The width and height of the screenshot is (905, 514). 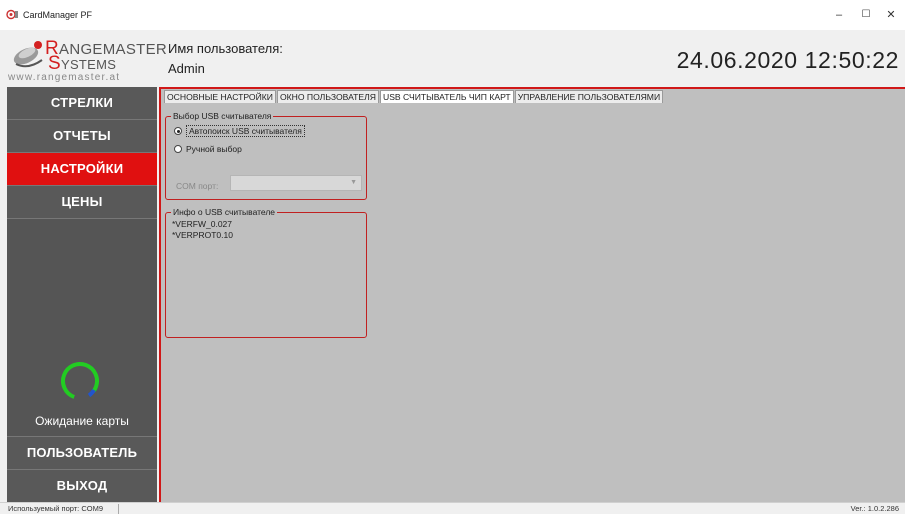 I want to click on sidebar-item-reports: ОТЧЕТЫ, so click(x=82, y=136).